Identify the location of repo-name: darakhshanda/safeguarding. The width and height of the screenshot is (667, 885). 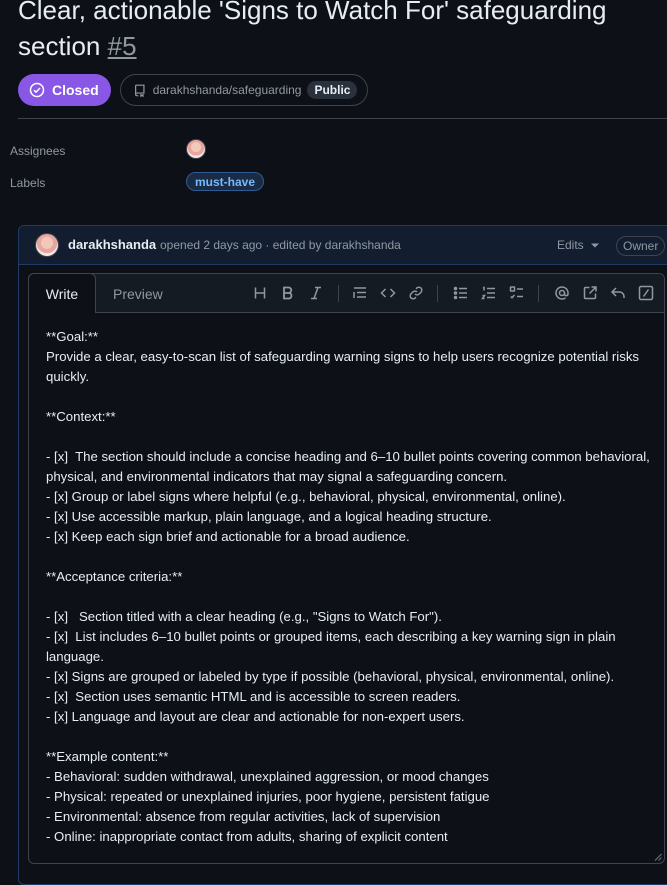
(227, 90).